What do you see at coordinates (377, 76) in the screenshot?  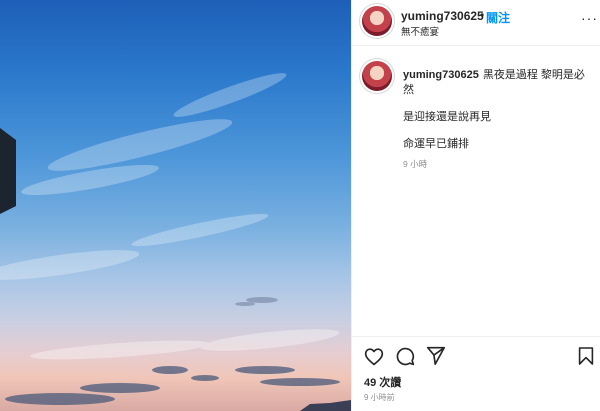 I see `caption-avatar` at bounding box center [377, 76].